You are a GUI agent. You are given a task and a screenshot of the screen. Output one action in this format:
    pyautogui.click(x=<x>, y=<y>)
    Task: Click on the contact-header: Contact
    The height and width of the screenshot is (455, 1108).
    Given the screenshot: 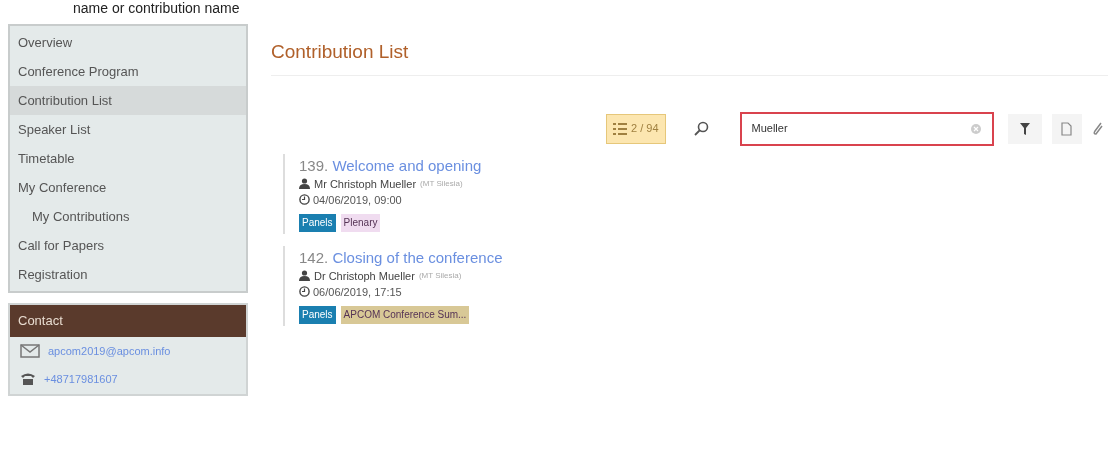 What is the action you would take?
    pyautogui.click(x=128, y=321)
    